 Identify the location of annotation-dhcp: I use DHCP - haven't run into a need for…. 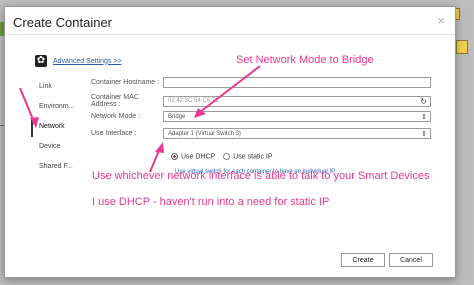
(211, 202).